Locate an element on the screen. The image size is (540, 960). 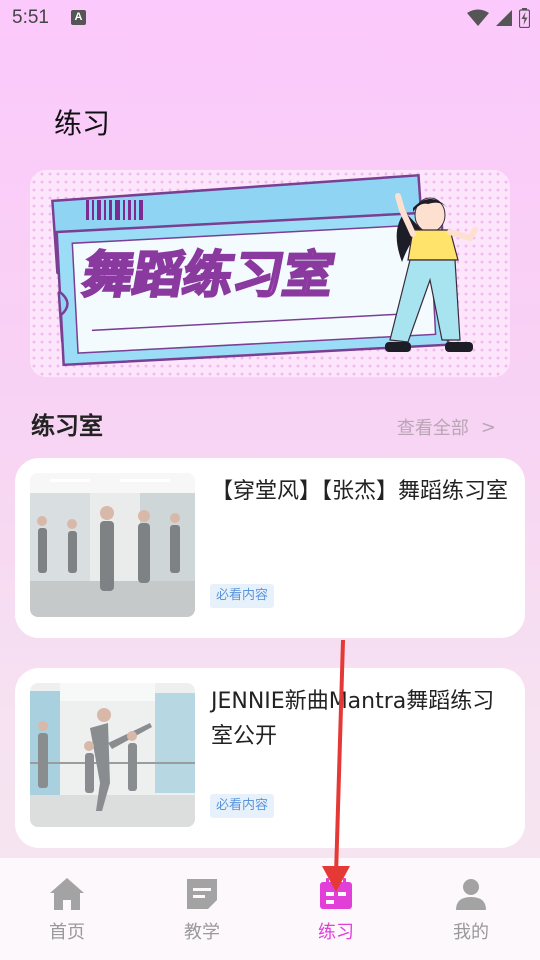
status-time: 5:51 is located at coordinates (30, 17).